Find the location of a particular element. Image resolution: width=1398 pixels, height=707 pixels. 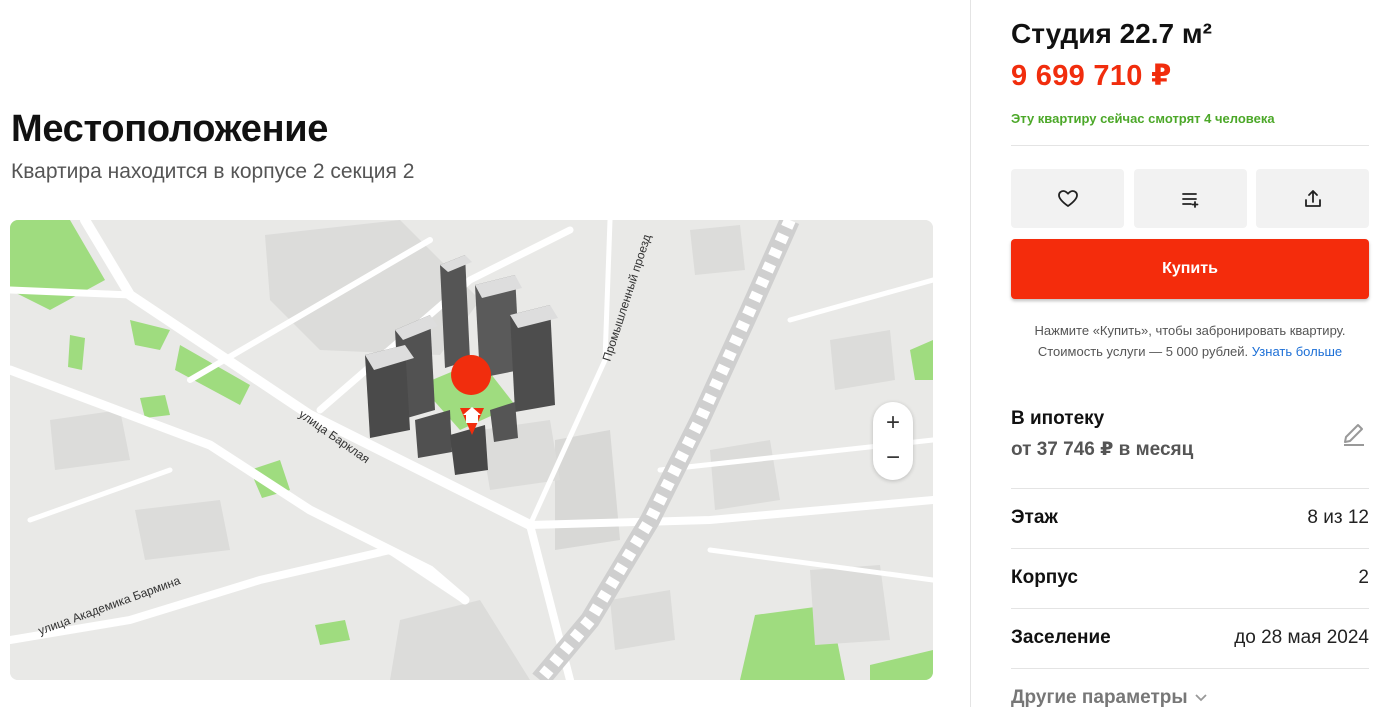

param-label-move-in: Заселение is located at coordinates (1061, 637).